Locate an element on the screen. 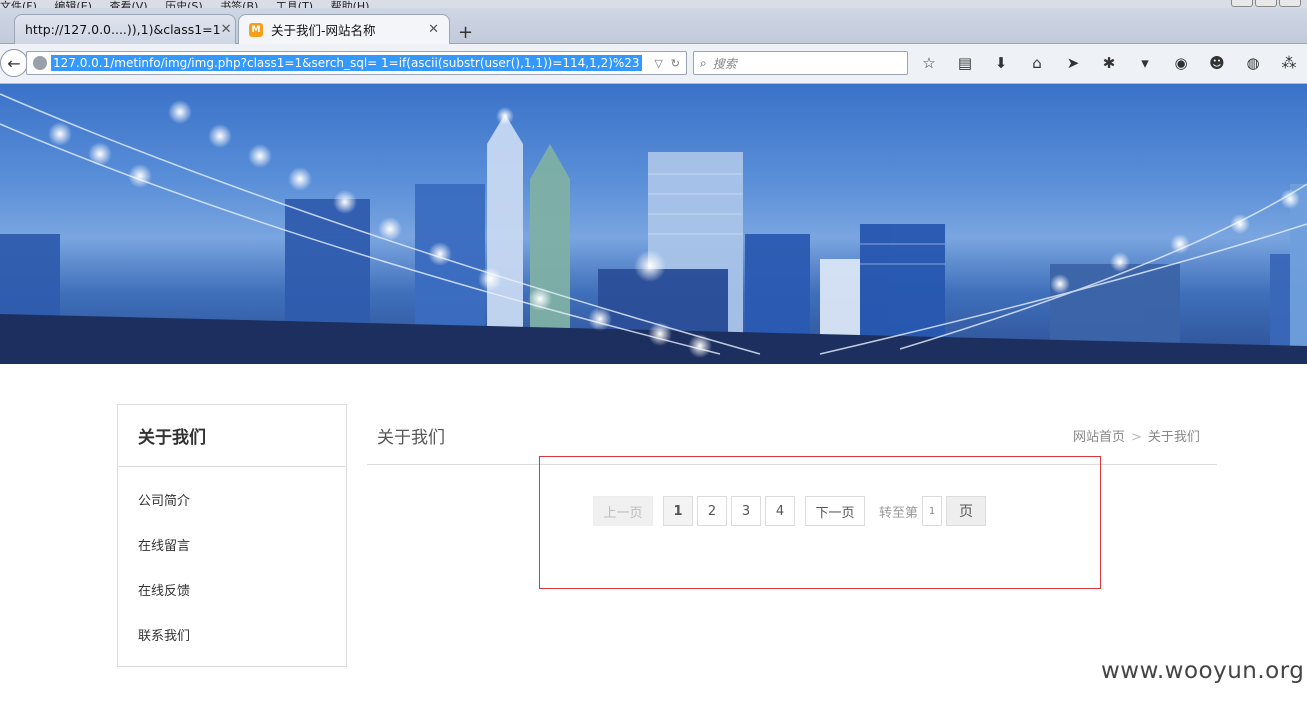 This screenshot has height=702, width=1307. sidebar: 关于我们 公司简介 在线留言 在线反馈 联系我们 is located at coordinates (232, 535).